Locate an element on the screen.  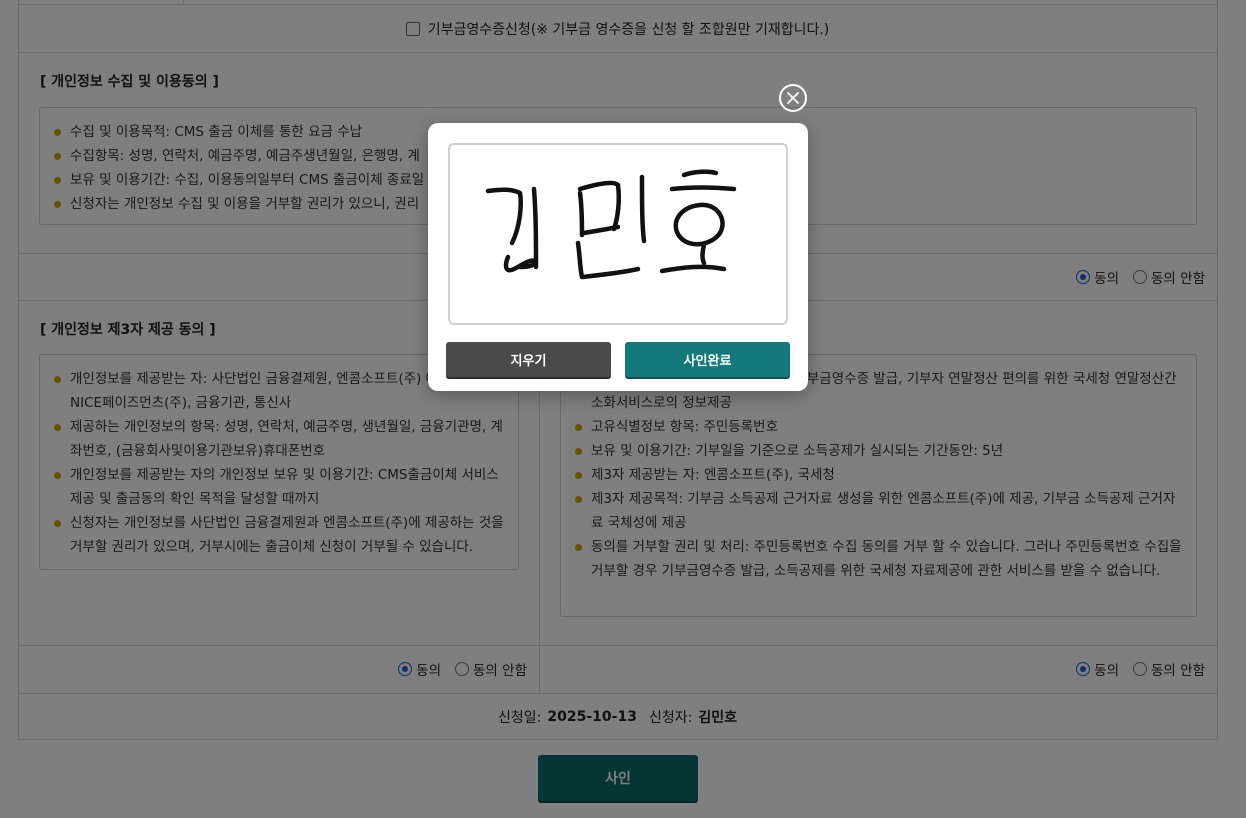
signature-modal: 지우기 사인완료 is located at coordinates (618, 257).